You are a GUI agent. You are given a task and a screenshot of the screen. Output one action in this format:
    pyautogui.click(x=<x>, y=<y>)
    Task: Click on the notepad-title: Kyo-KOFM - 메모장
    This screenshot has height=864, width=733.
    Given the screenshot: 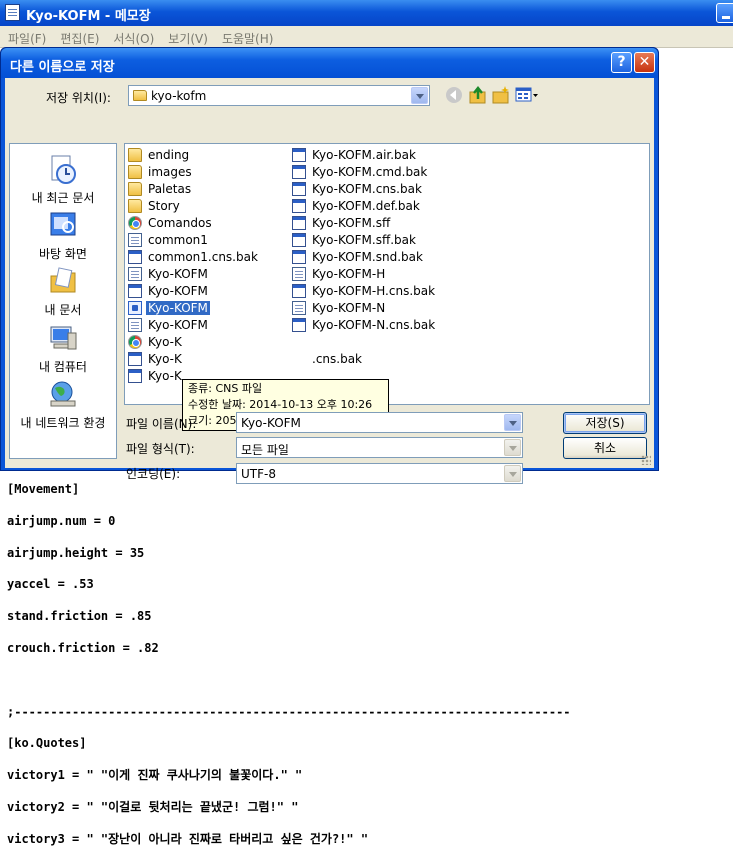 What is the action you would take?
    pyautogui.click(x=88, y=16)
    